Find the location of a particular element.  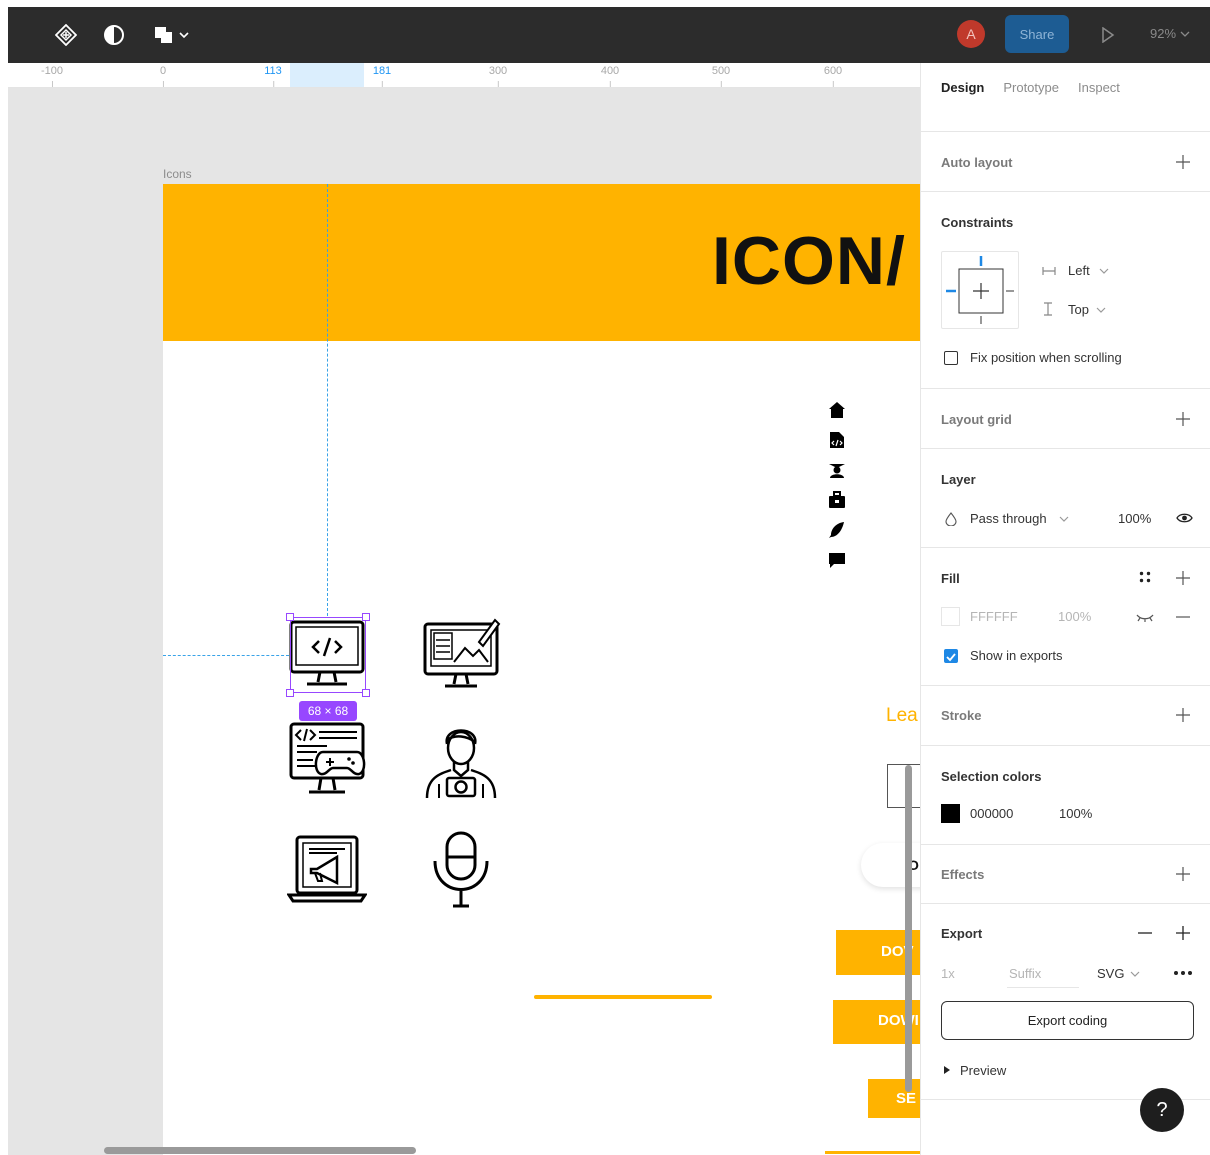

selection-box is located at coordinates (328, 655).